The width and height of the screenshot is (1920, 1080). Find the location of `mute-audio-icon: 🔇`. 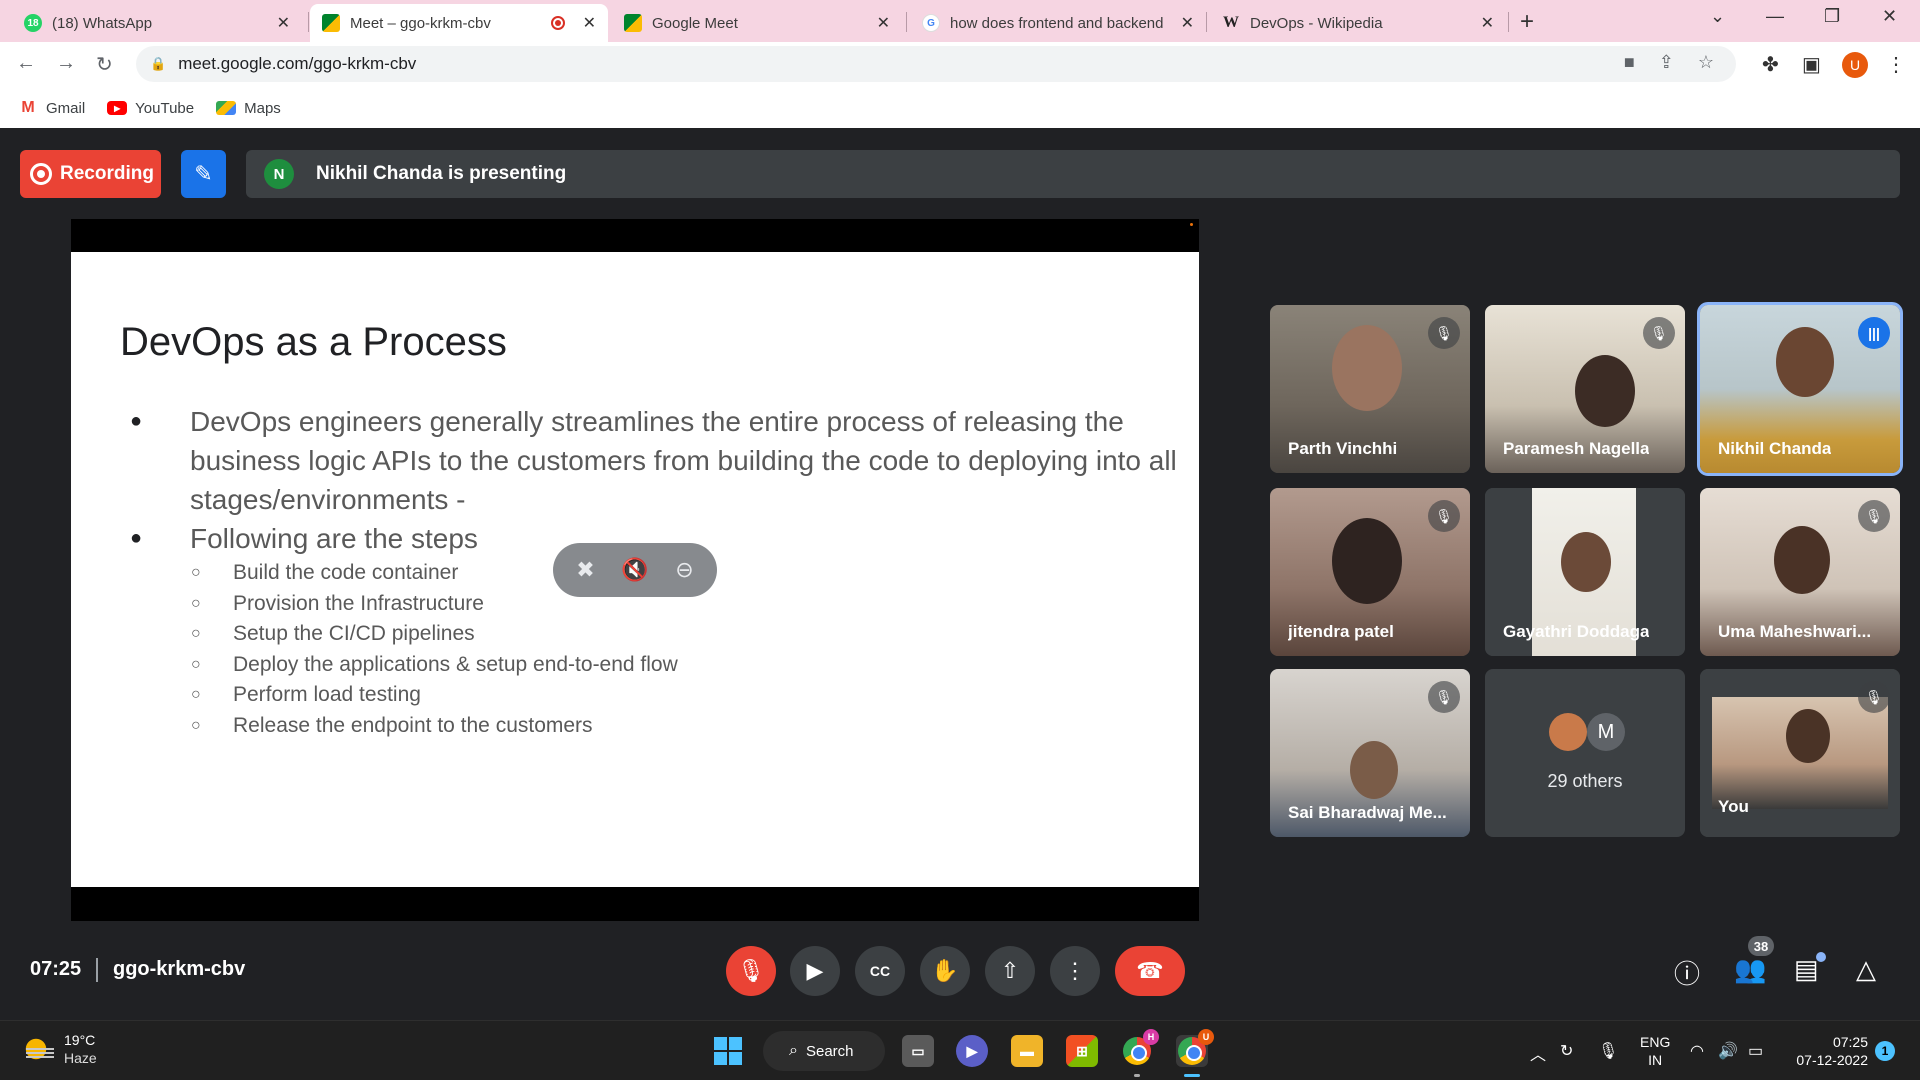

mute-audio-icon: 🔇 is located at coordinates (634, 570).